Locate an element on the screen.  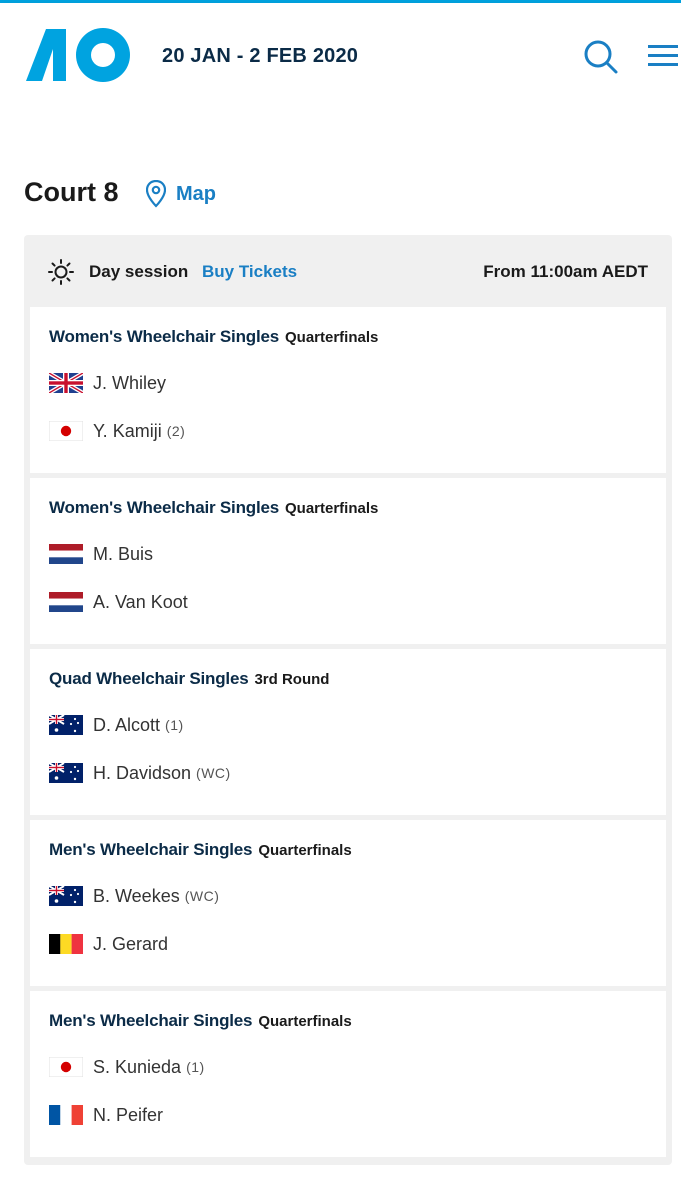
location-pin-icon is located at coordinates (156, 194).